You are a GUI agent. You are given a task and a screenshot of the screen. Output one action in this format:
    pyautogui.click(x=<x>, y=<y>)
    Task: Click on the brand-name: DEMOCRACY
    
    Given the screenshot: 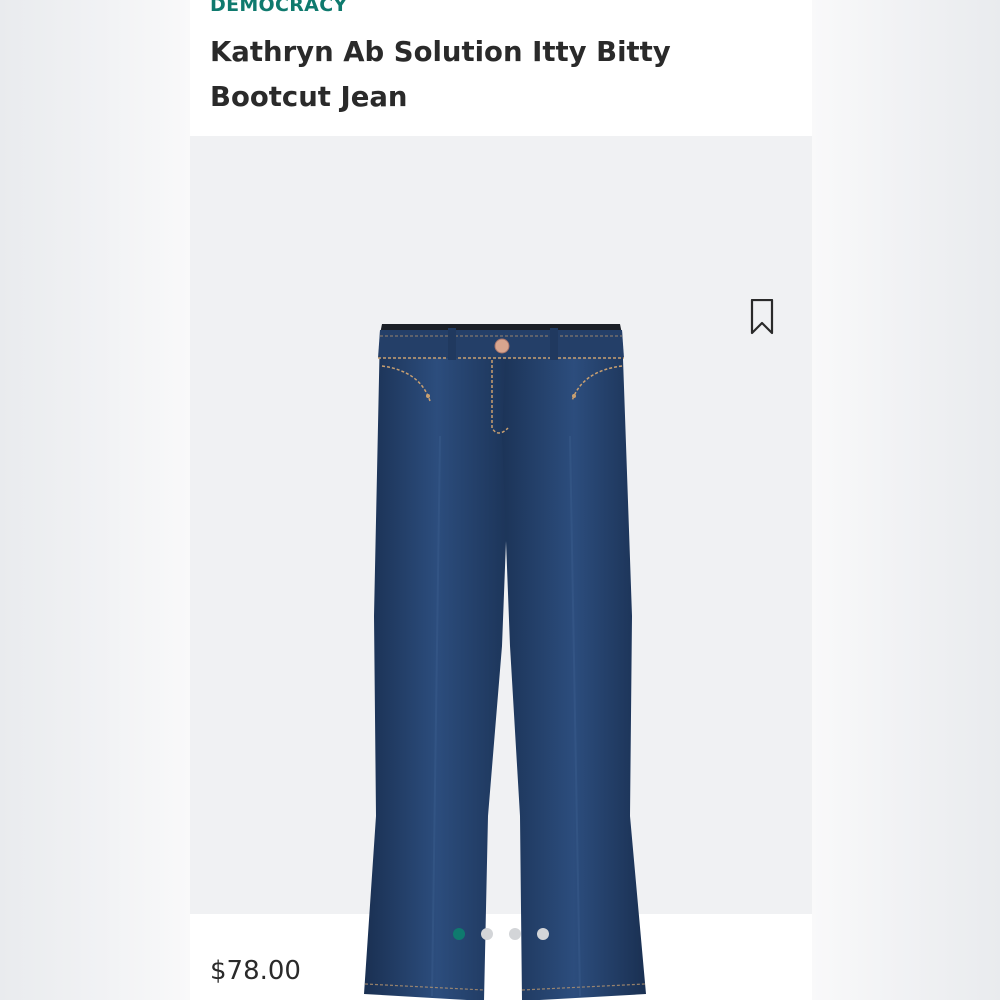 What is the action you would take?
    pyautogui.click(x=279, y=8)
    